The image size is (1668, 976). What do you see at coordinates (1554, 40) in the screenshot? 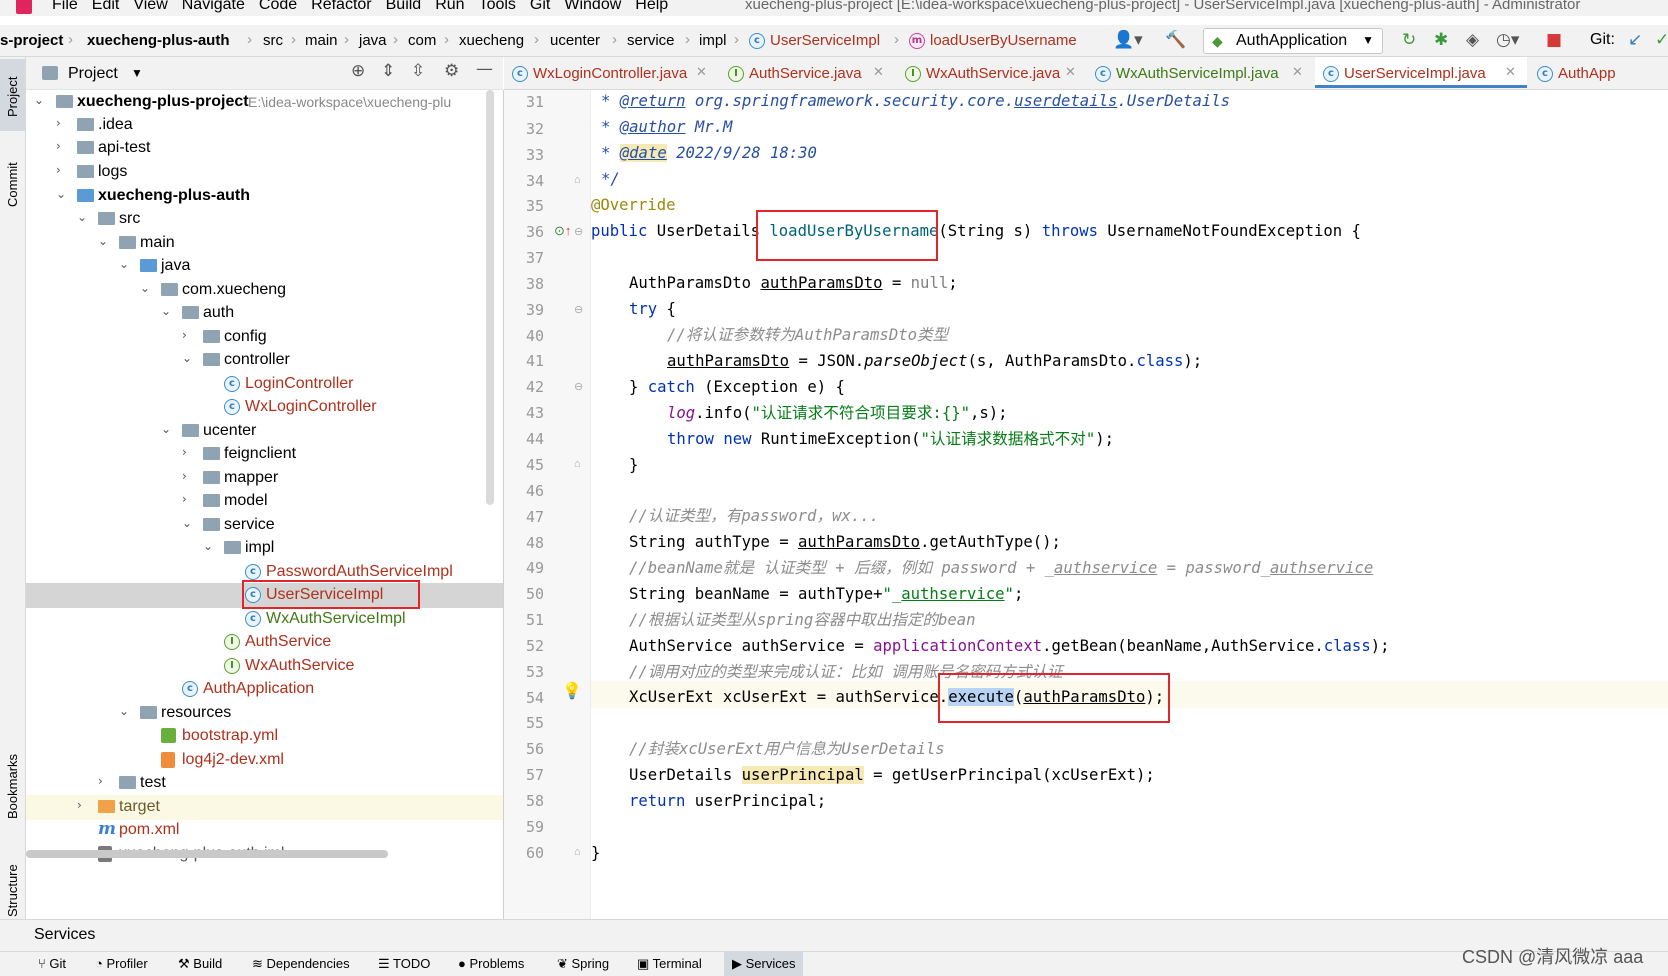
I see `stop-icon: ■` at bounding box center [1554, 40].